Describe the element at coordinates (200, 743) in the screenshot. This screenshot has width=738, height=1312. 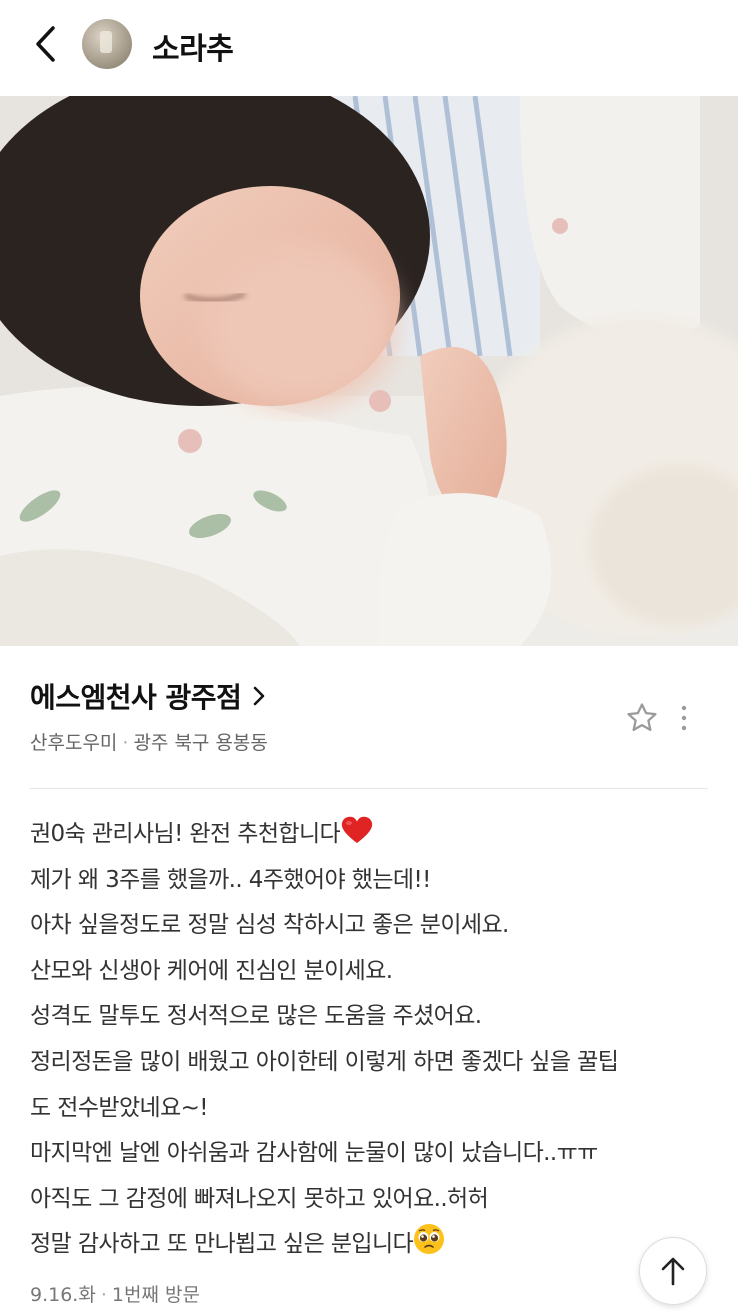
I see `place-location: 광주 북구 용봉동` at that location.